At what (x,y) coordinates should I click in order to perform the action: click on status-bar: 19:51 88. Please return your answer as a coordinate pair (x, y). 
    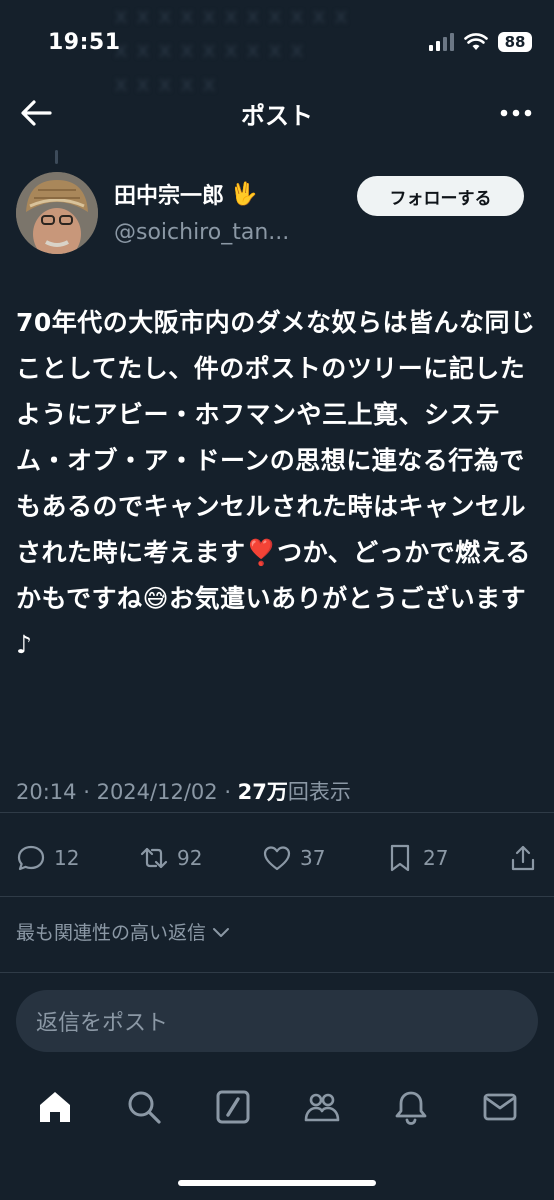
    Looking at the image, I should click on (277, 45).